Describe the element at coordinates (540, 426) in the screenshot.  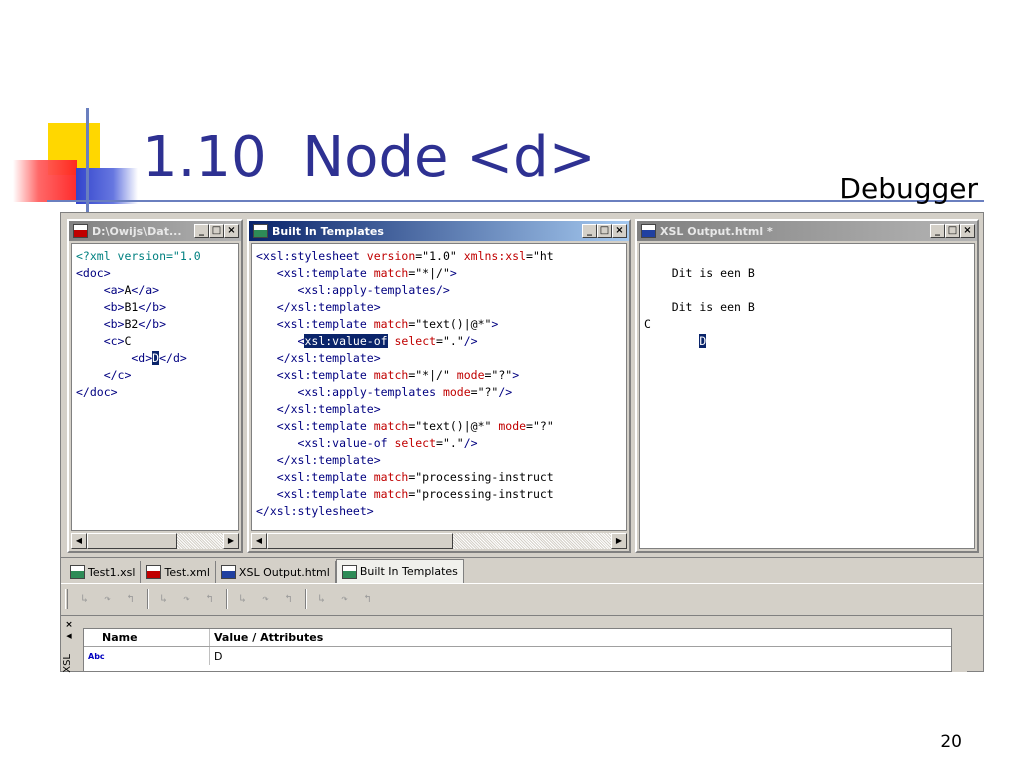
I see `code-token: ="?"` at that location.